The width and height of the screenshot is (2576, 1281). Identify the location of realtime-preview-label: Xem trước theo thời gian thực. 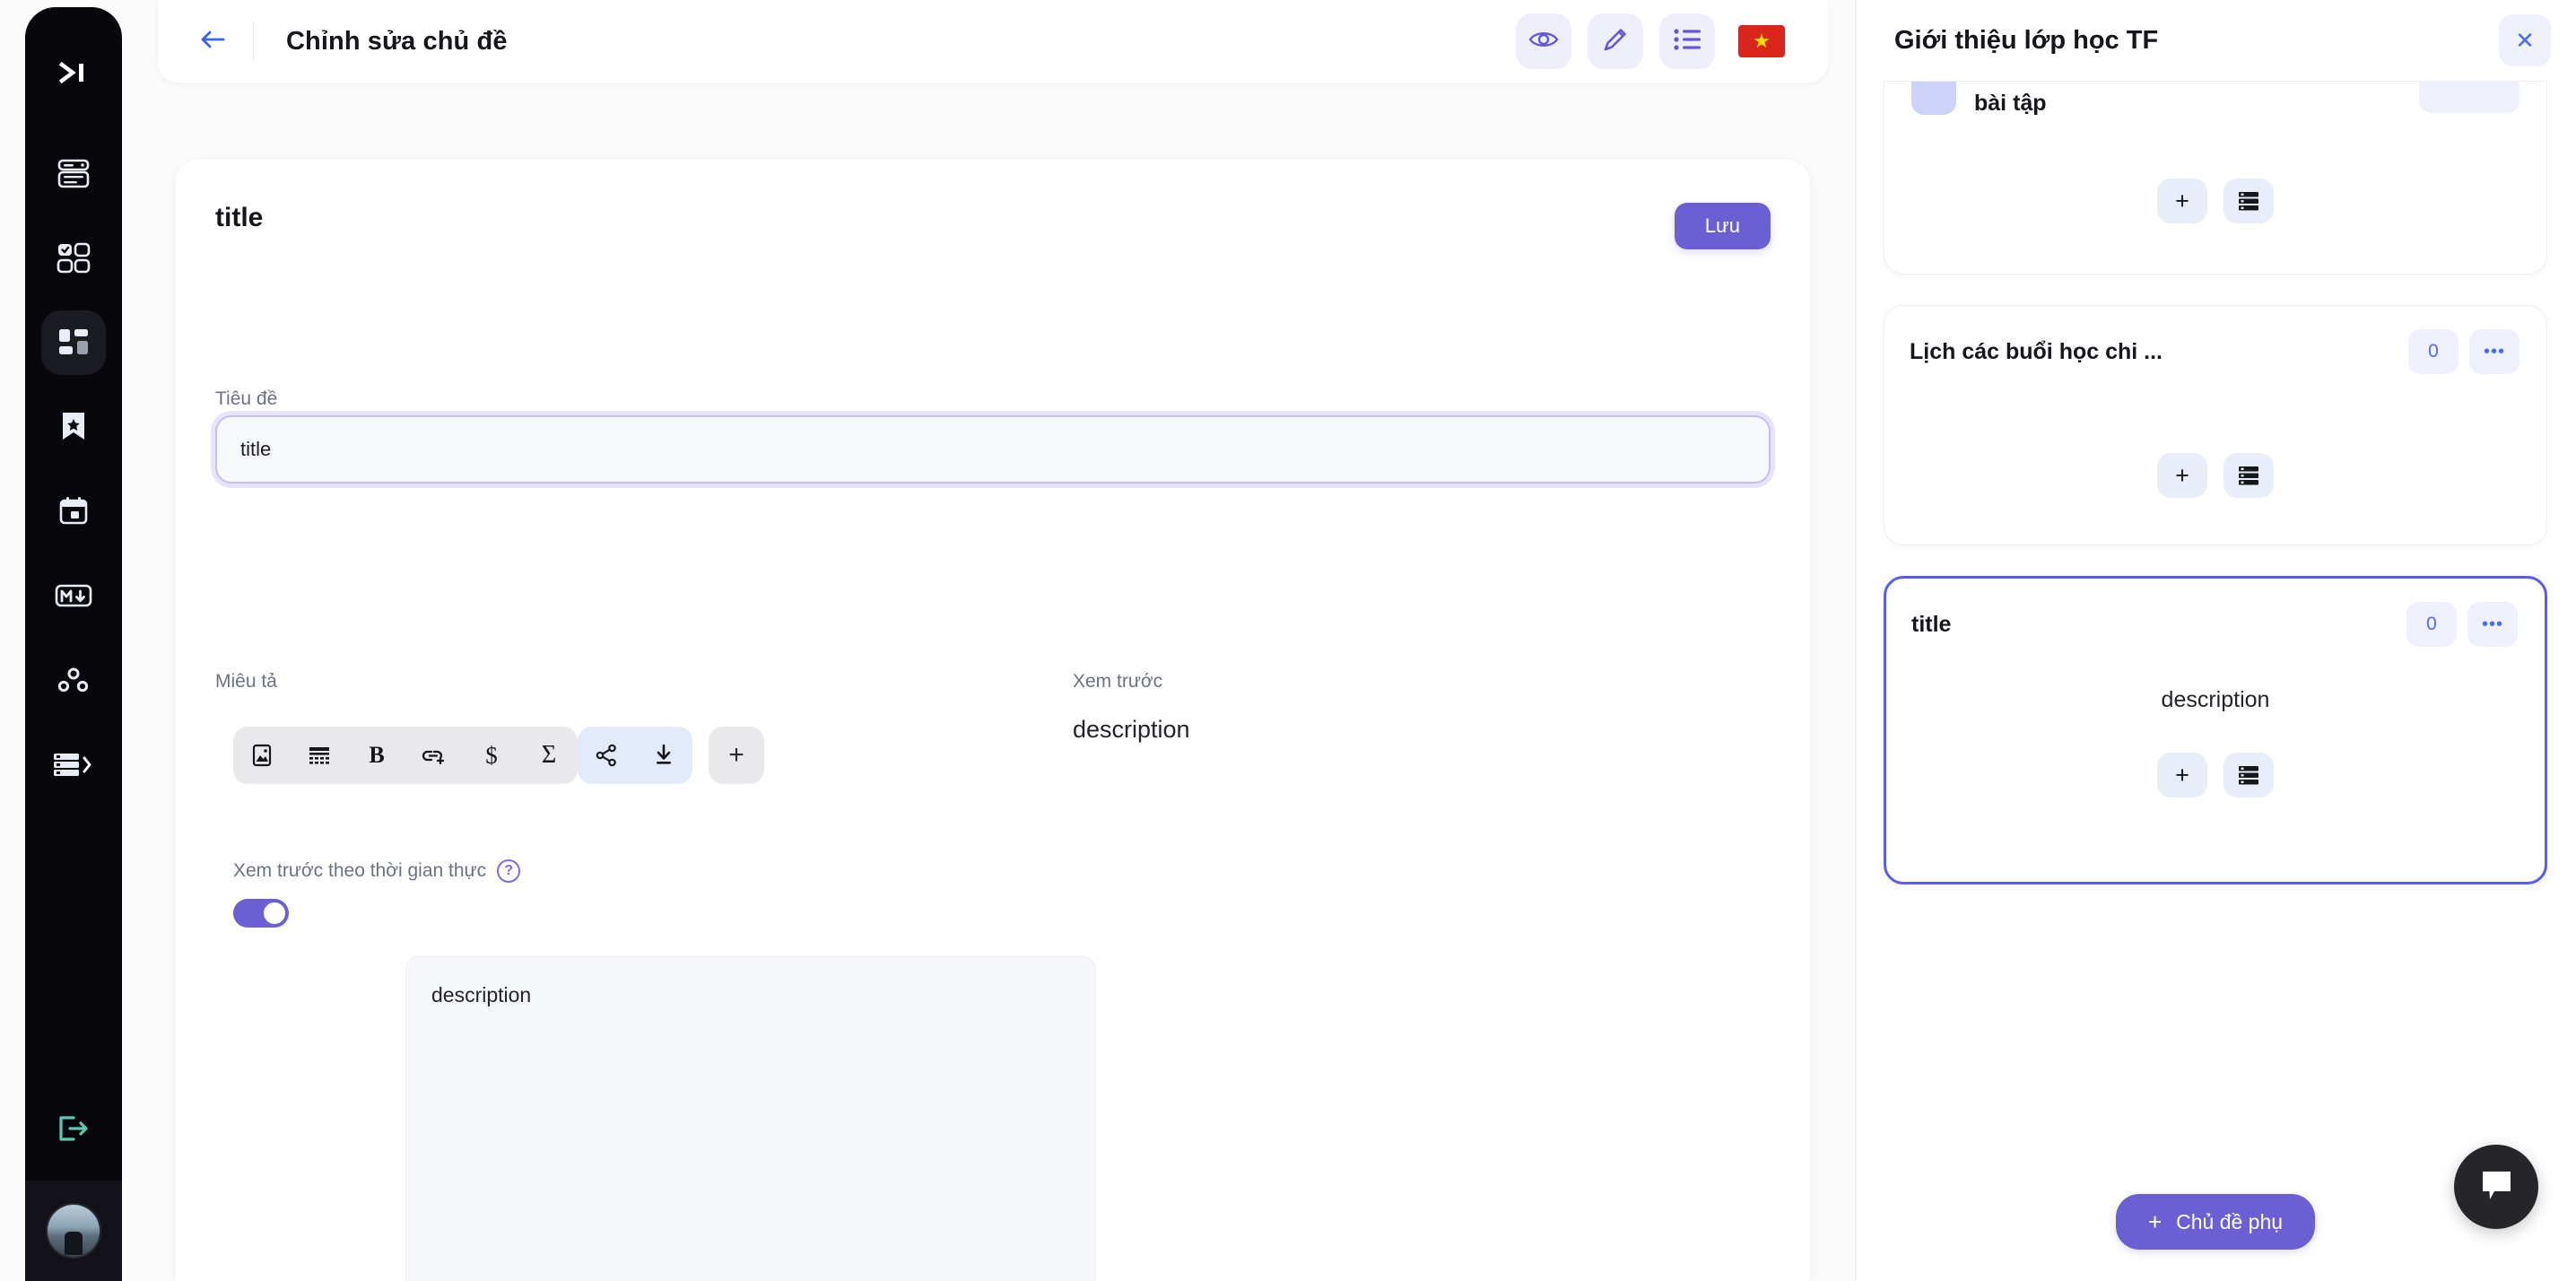
(360, 870).